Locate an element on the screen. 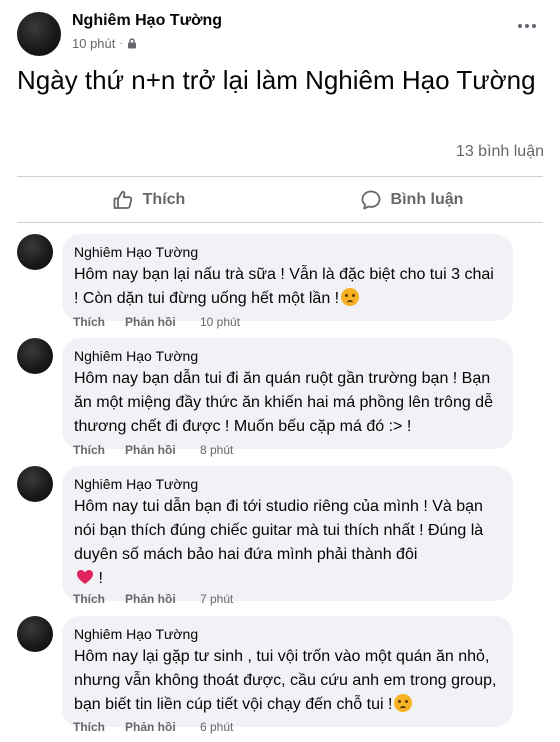 This screenshot has height=742, width=560. comment-label: Bình luận is located at coordinates (427, 199).